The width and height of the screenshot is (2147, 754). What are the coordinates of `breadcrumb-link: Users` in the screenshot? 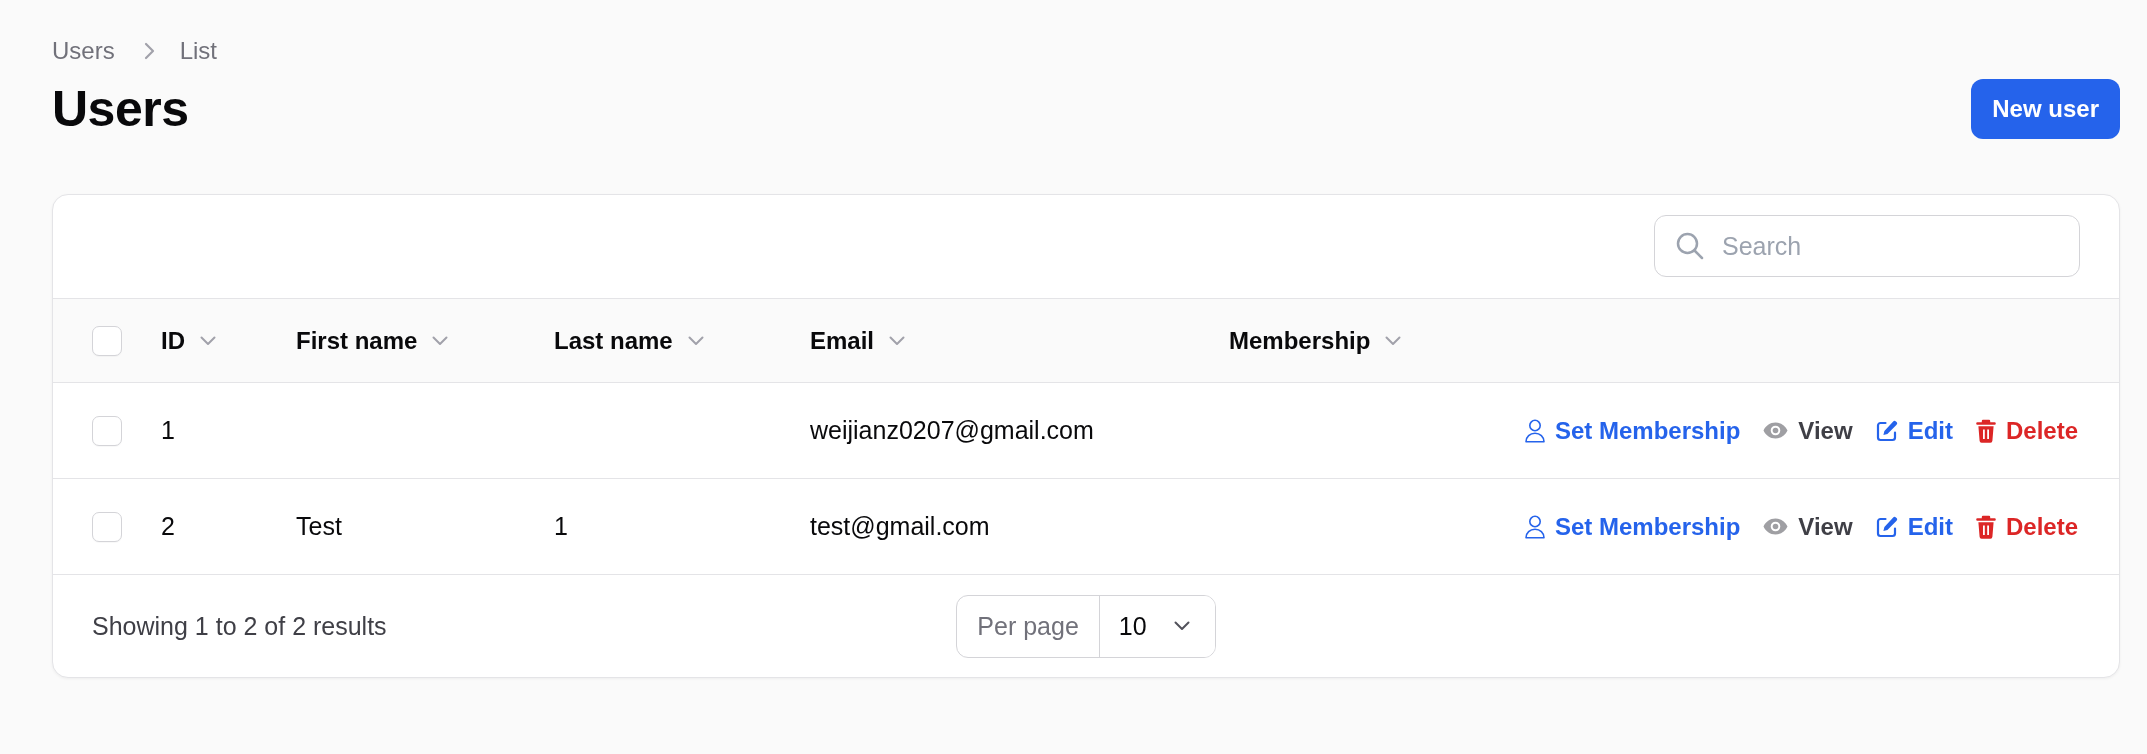 It's located at (83, 50).